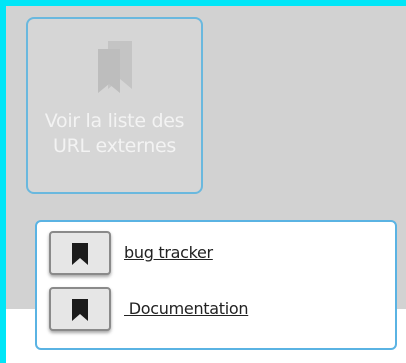 The width and height of the screenshot is (406, 363). What do you see at coordinates (114, 133) in the screenshot?
I see `external-urls-button-label: Voir la liste des URL externes` at bounding box center [114, 133].